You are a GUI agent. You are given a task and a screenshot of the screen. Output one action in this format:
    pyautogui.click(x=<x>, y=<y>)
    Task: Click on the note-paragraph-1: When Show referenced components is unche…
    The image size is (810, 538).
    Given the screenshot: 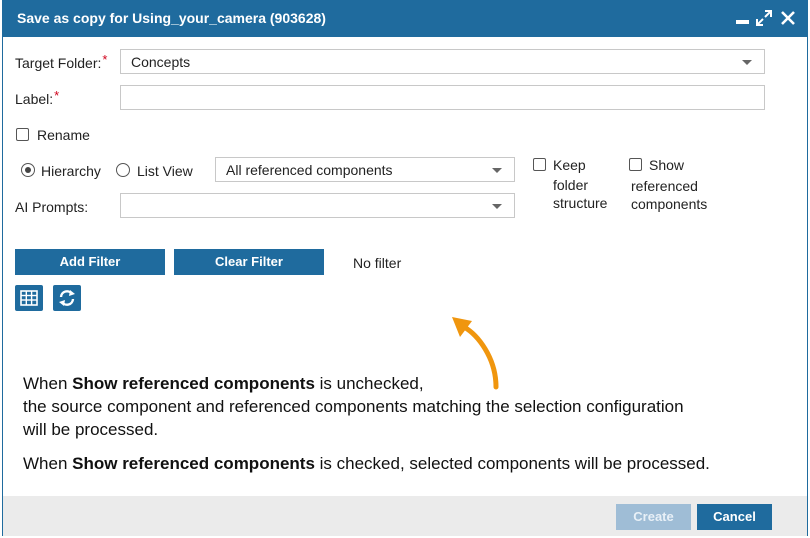 What is the action you would take?
    pyautogui.click(x=353, y=406)
    